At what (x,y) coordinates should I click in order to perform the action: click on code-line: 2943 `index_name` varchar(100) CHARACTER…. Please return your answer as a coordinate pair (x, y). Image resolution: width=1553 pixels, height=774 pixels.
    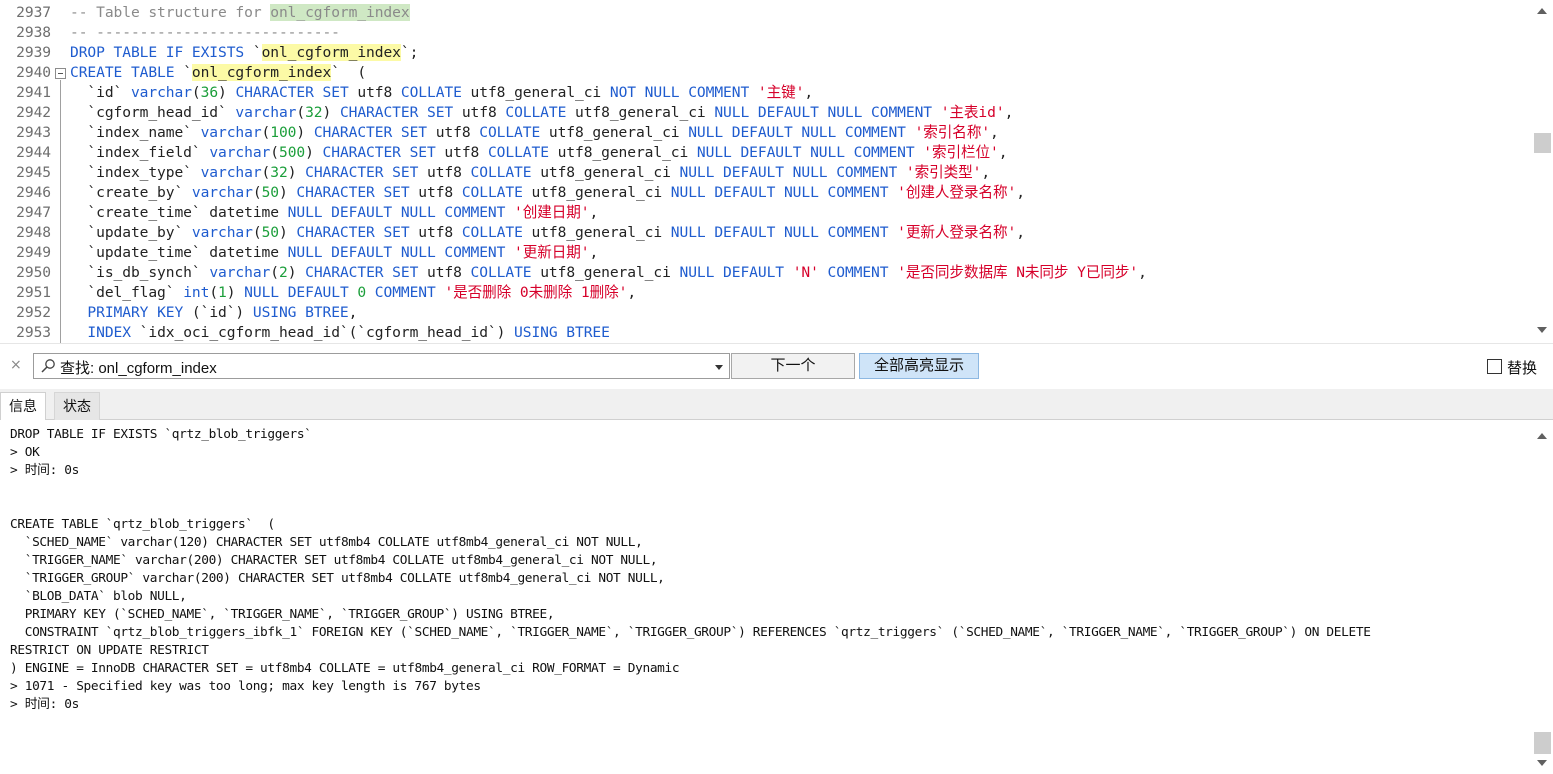
    Looking at the image, I should click on (766, 133).